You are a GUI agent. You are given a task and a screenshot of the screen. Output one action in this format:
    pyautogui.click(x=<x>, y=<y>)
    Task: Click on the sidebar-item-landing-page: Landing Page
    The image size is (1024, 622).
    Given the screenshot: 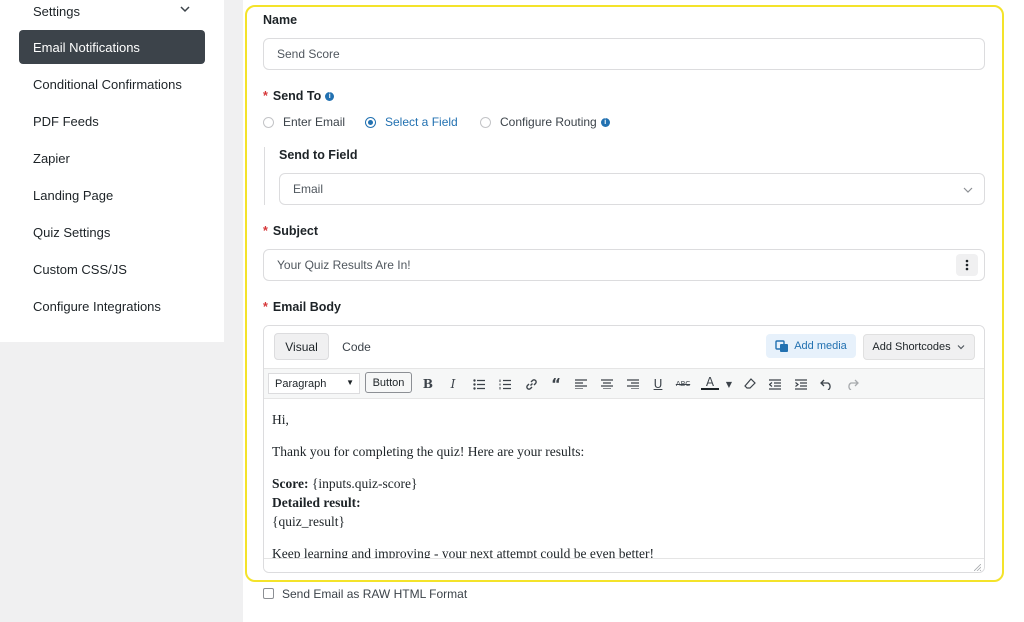 What is the action you would take?
    pyautogui.click(x=112, y=195)
    